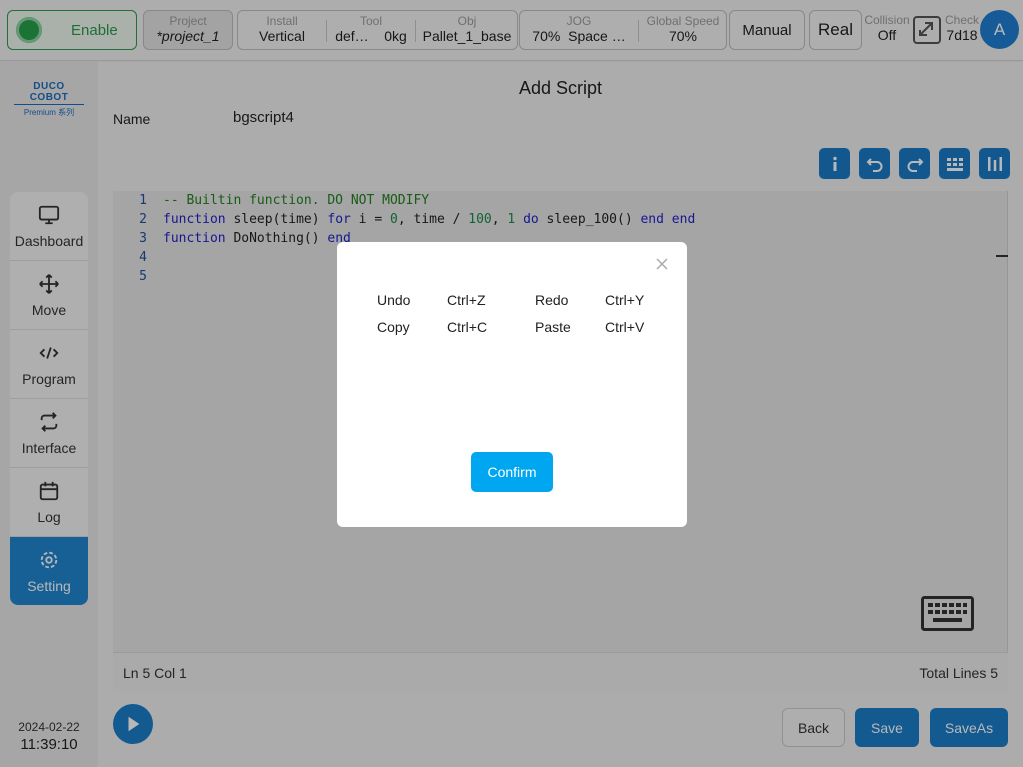 The width and height of the screenshot is (1023, 767). What do you see at coordinates (467, 327) in the screenshot?
I see `shortcut-keys: Ctrl+C` at bounding box center [467, 327].